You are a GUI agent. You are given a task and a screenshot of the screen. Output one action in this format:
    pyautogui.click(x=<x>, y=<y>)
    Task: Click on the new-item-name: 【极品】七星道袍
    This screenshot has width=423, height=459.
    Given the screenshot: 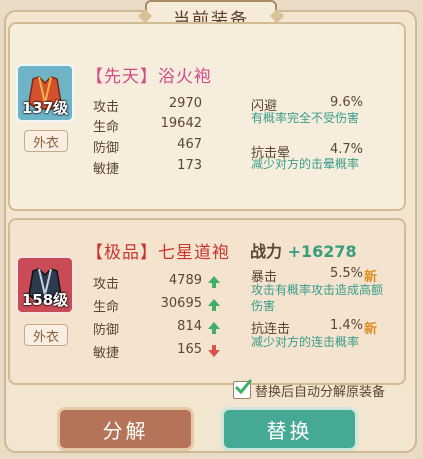 What is the action you would take?
    pyautogui.click(x=158, y=253)
    